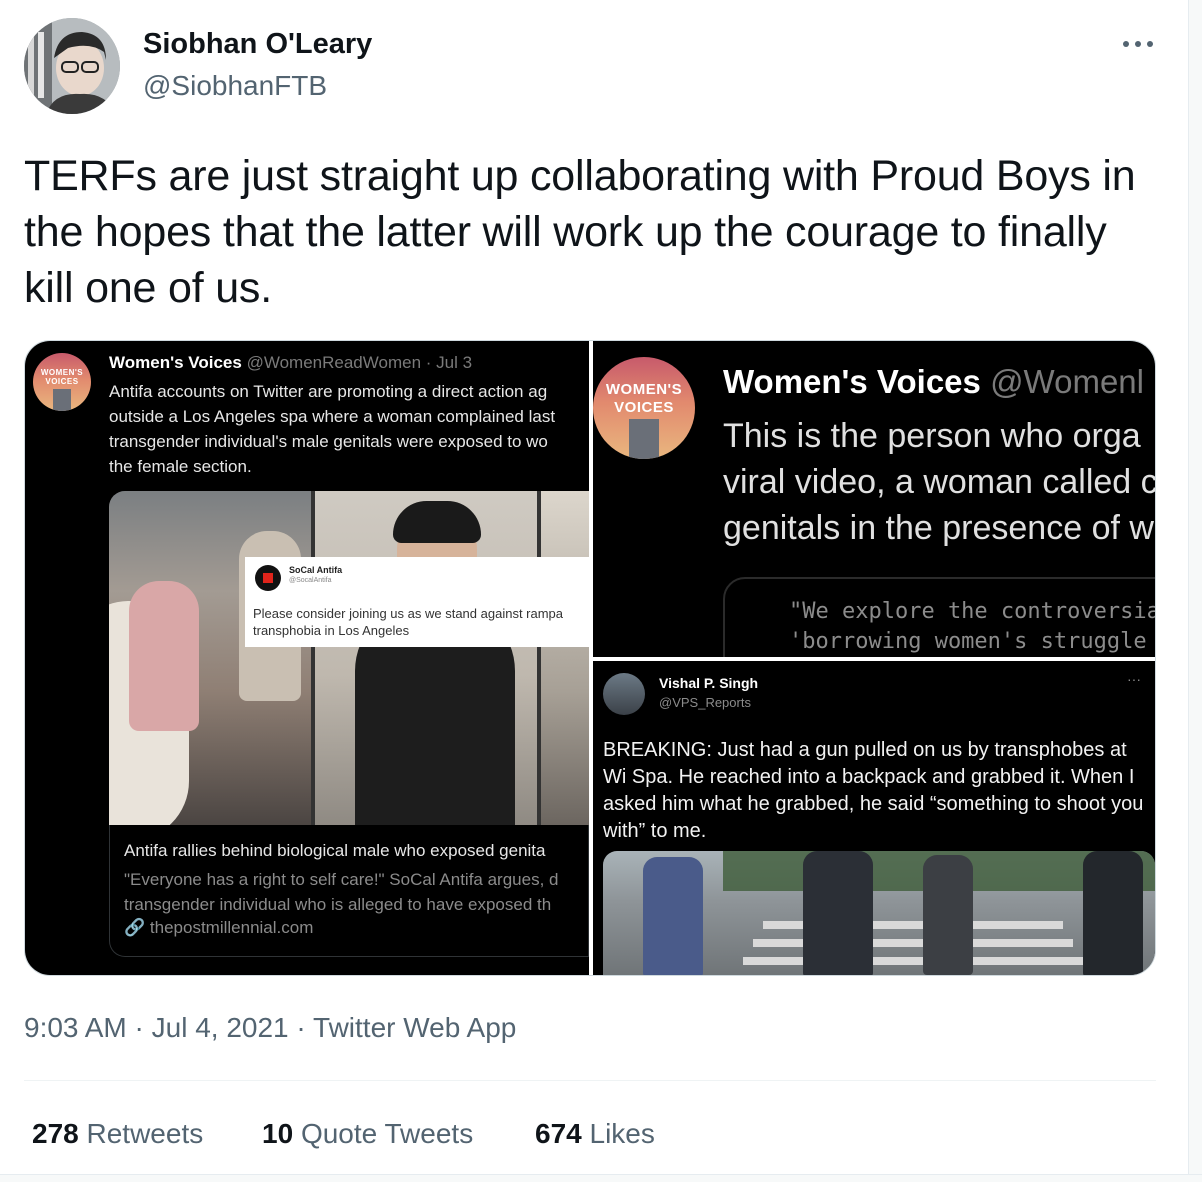 Image resolution: width=1202 pixels, height=1182 pixels. What do you see at coordinates (310, 580) in the screenshot?
I see `inset-handle: @SocalAntifa` at bounding box center [310, 580].